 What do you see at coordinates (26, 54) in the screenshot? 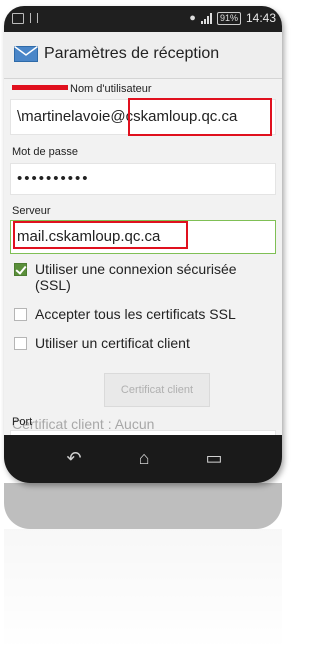
I see `mail-envelope-icon` at bounding box center [26, 54].